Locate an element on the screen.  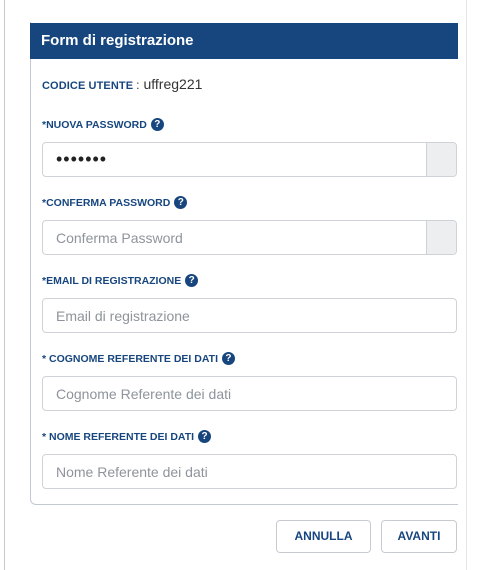
name-label-text: * NOME REFERENTE DEI DATI is located at coordinates (118, 436).